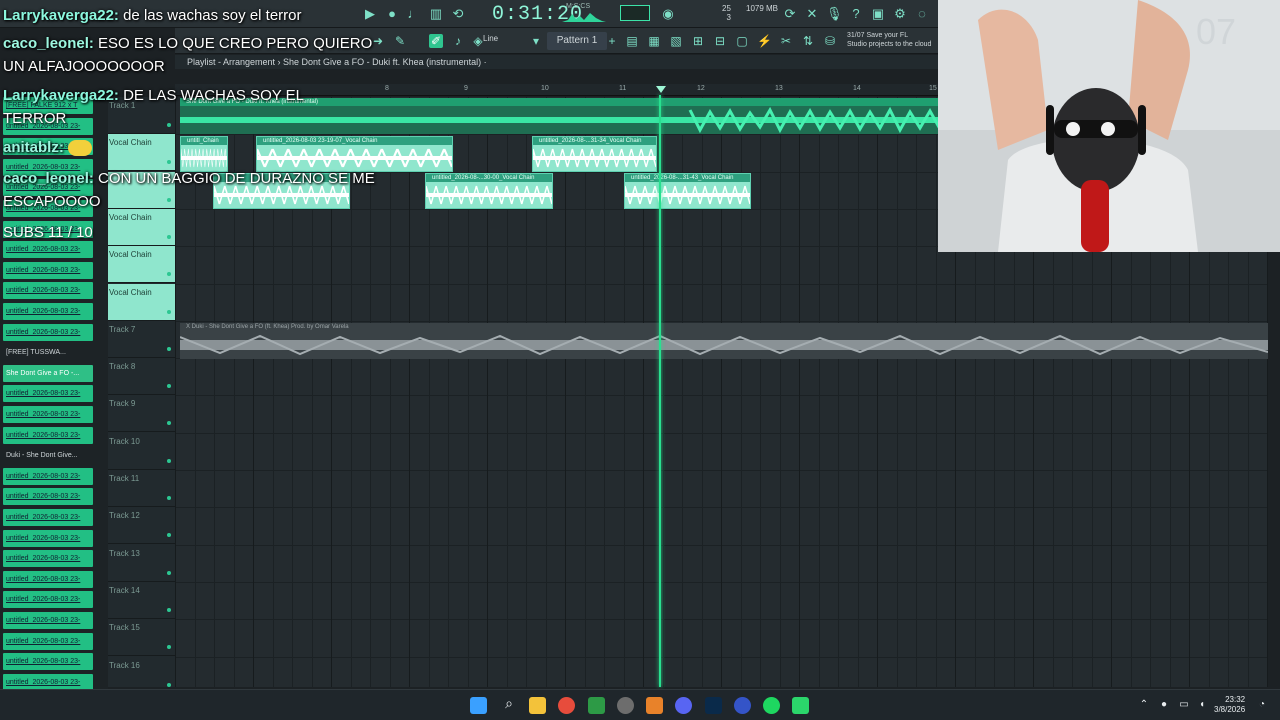 Image resolution: width=1280 pixels, height=720 pixels. I want to click on refresh-icon: ⟳, so click(790, 14).